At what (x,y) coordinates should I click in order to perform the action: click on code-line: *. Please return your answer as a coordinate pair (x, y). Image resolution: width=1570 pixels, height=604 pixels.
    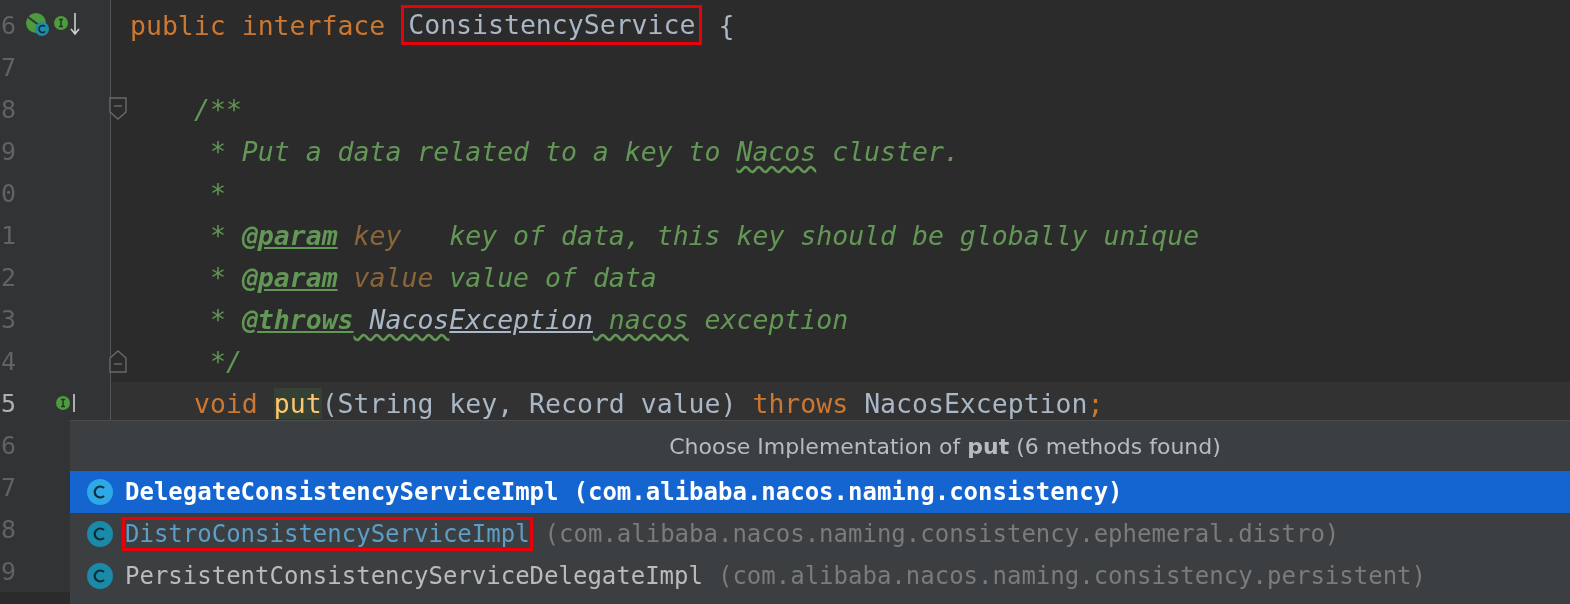
    Looking at the image, I should click on (217, 193).